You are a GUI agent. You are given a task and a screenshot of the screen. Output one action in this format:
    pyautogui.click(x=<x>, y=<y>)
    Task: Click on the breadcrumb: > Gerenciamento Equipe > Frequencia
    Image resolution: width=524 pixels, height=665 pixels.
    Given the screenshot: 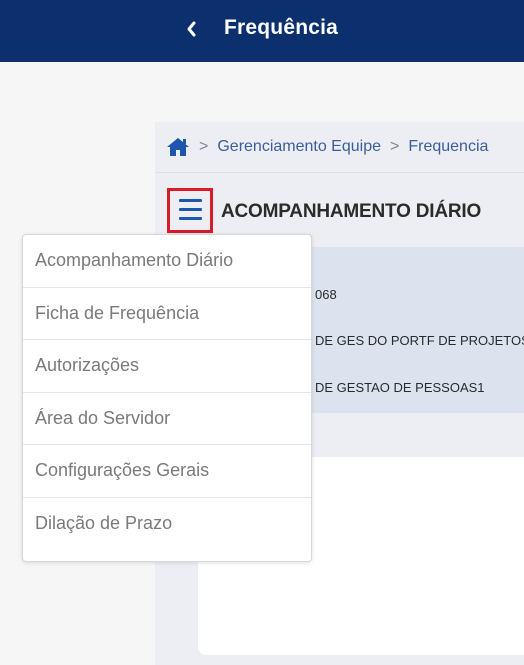 What is the action you would take?
    pyautogui.click(x=339, y=147)
    